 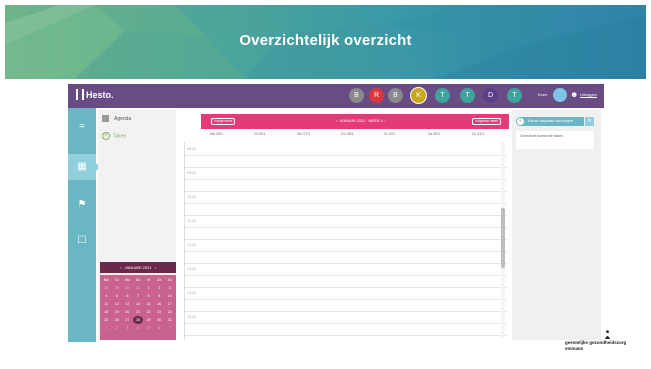 I want to click on weekday-header: Do 28/1, so click(x=347, y=134).